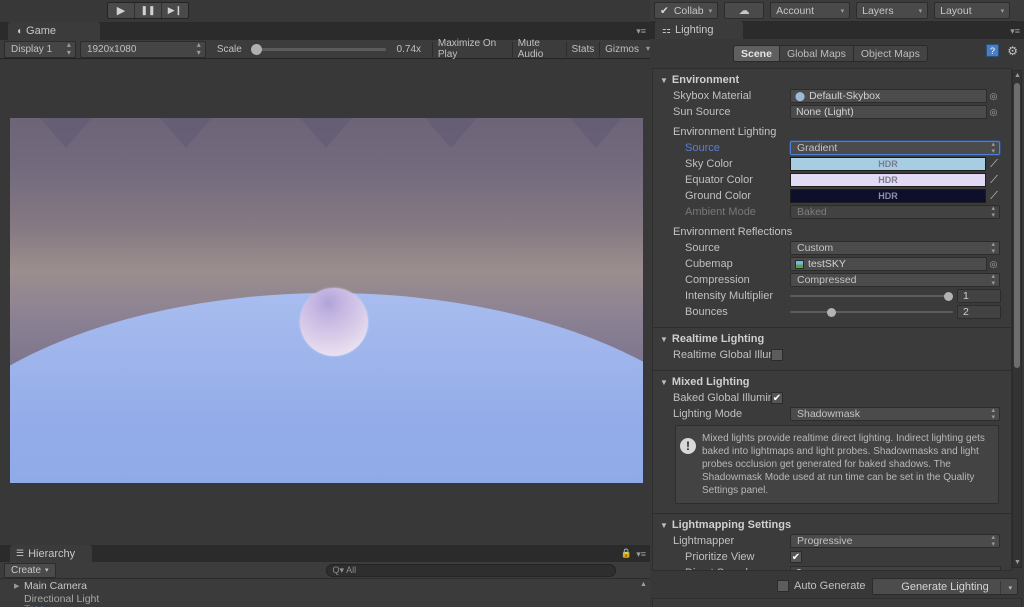 The image size is (1024, 607). I want to click on equator-color-swatch: HDR, so click(888, 180).